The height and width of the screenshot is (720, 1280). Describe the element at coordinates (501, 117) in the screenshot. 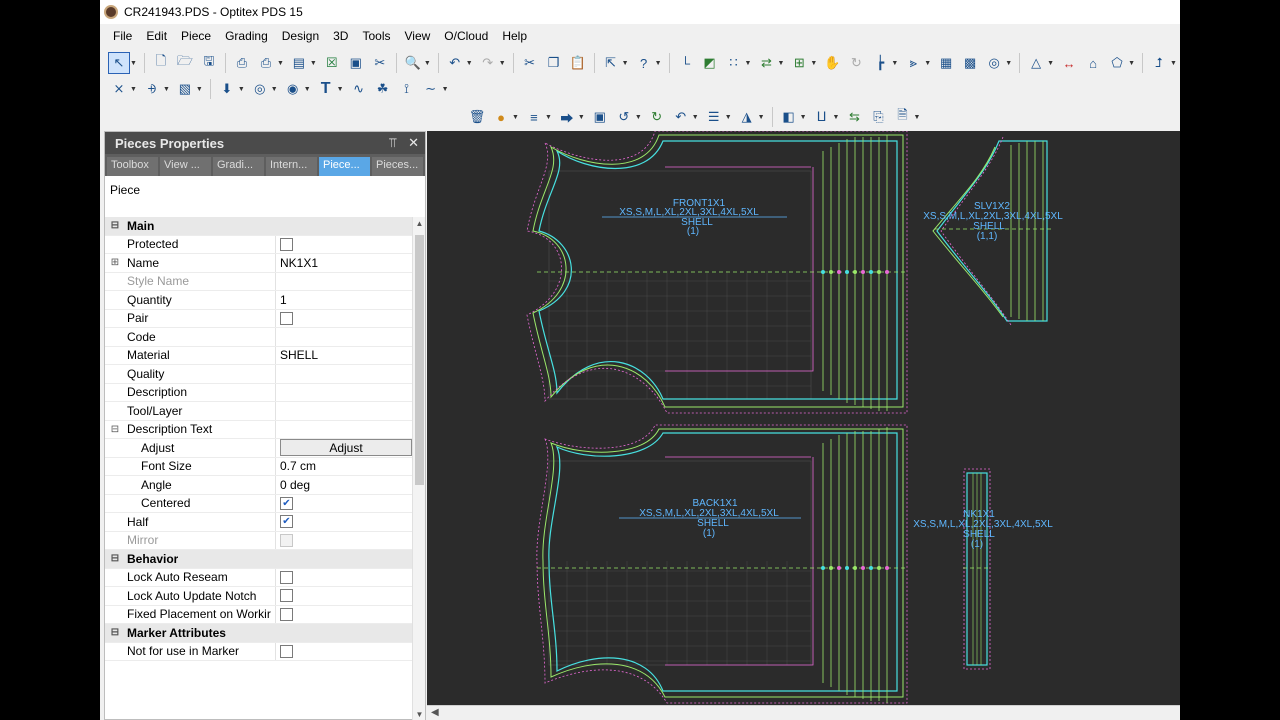

I see `pin-icon: ●` at that location.